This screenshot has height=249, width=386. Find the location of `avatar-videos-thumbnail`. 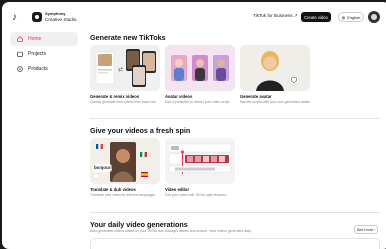

avatar-videos-thumbnail is located at coordinates (200, 68).